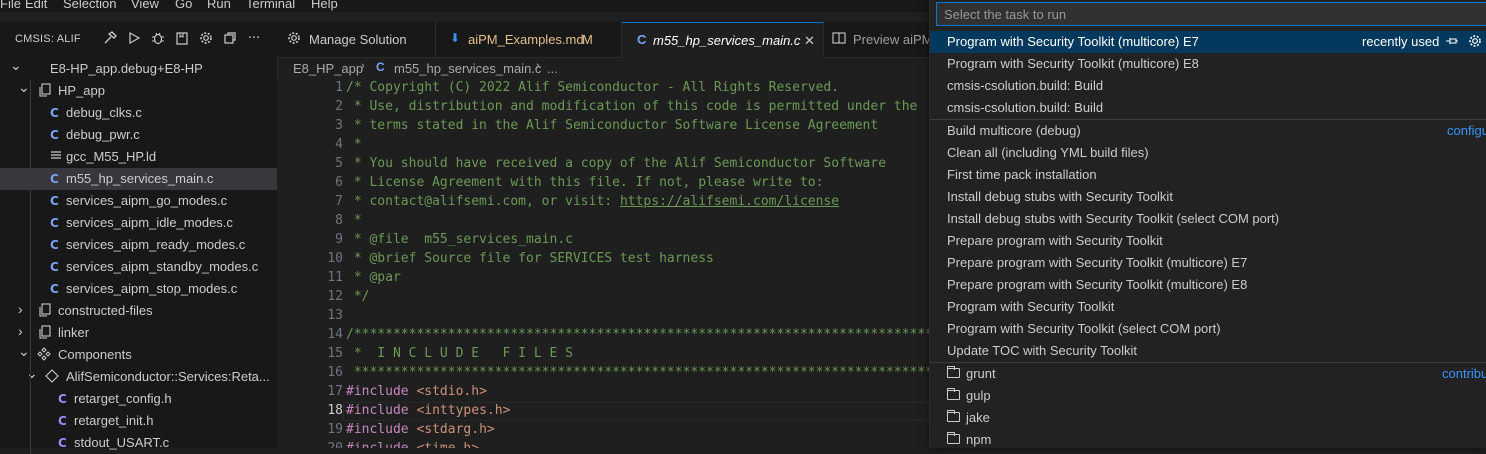 The height and width of the screenshot is (454, 1486). What do you see at coordinates (254, 39) in the screenshot?
I see `ellipsis-icon: ···` at bounding box center [254, 39].